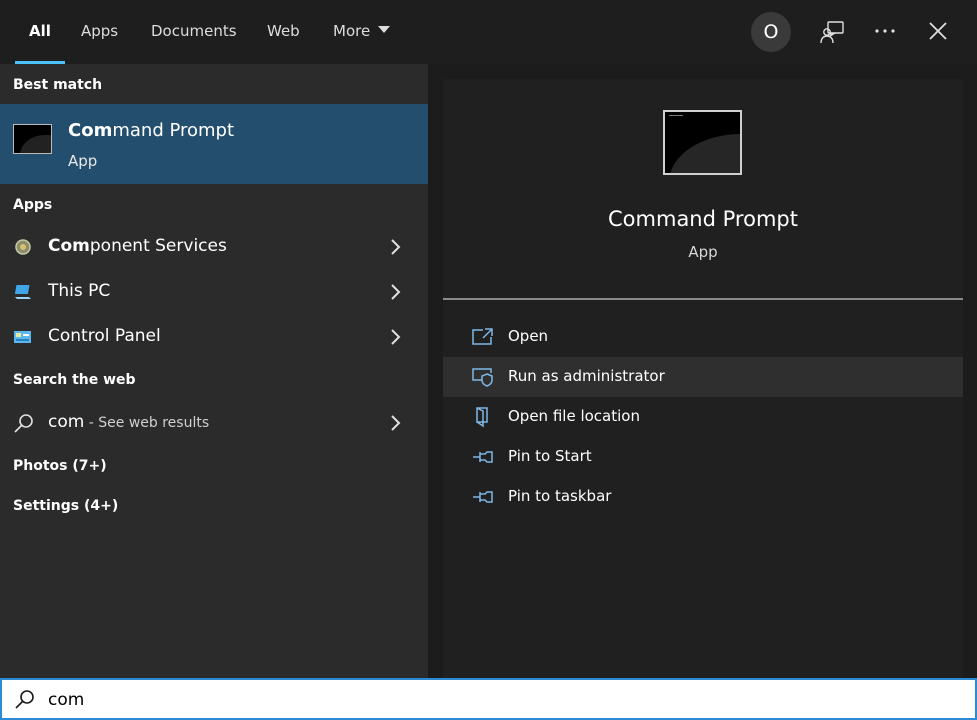  I want to click on action-label: Open file location, so click(574, 416).